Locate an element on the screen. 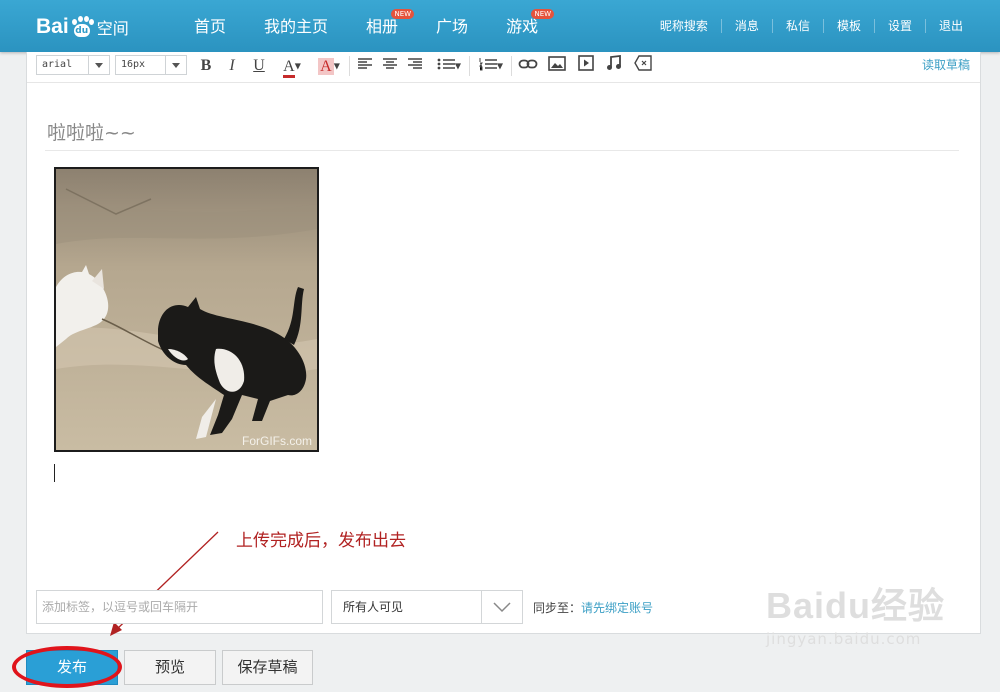  watermark-url: jingyan.baidu.com is located at coordinates (844, 639).